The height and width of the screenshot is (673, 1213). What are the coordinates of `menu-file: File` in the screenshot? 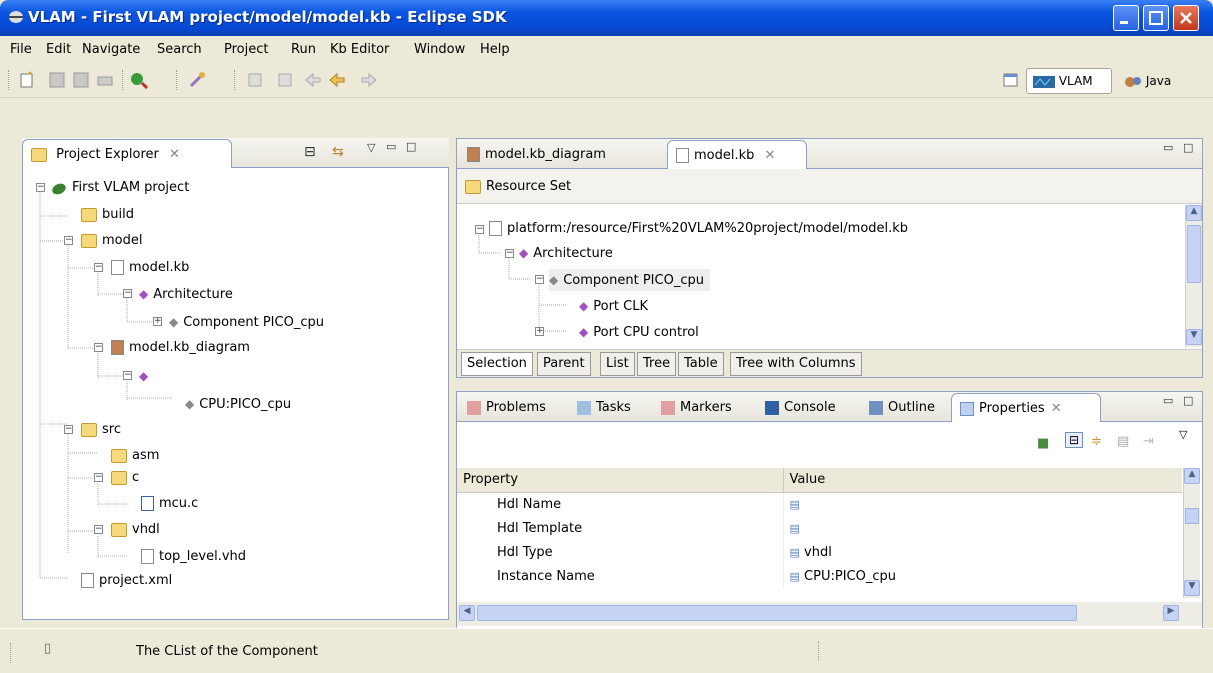 It's located at (21, 49).